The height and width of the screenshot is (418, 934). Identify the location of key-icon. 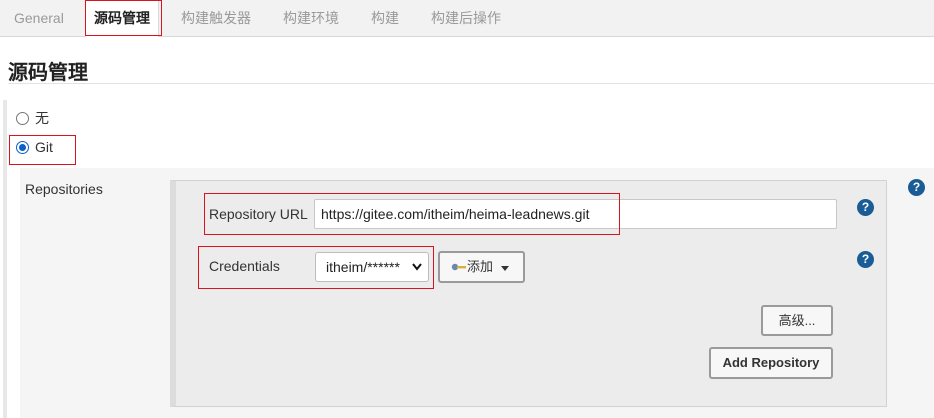
(459, 268).